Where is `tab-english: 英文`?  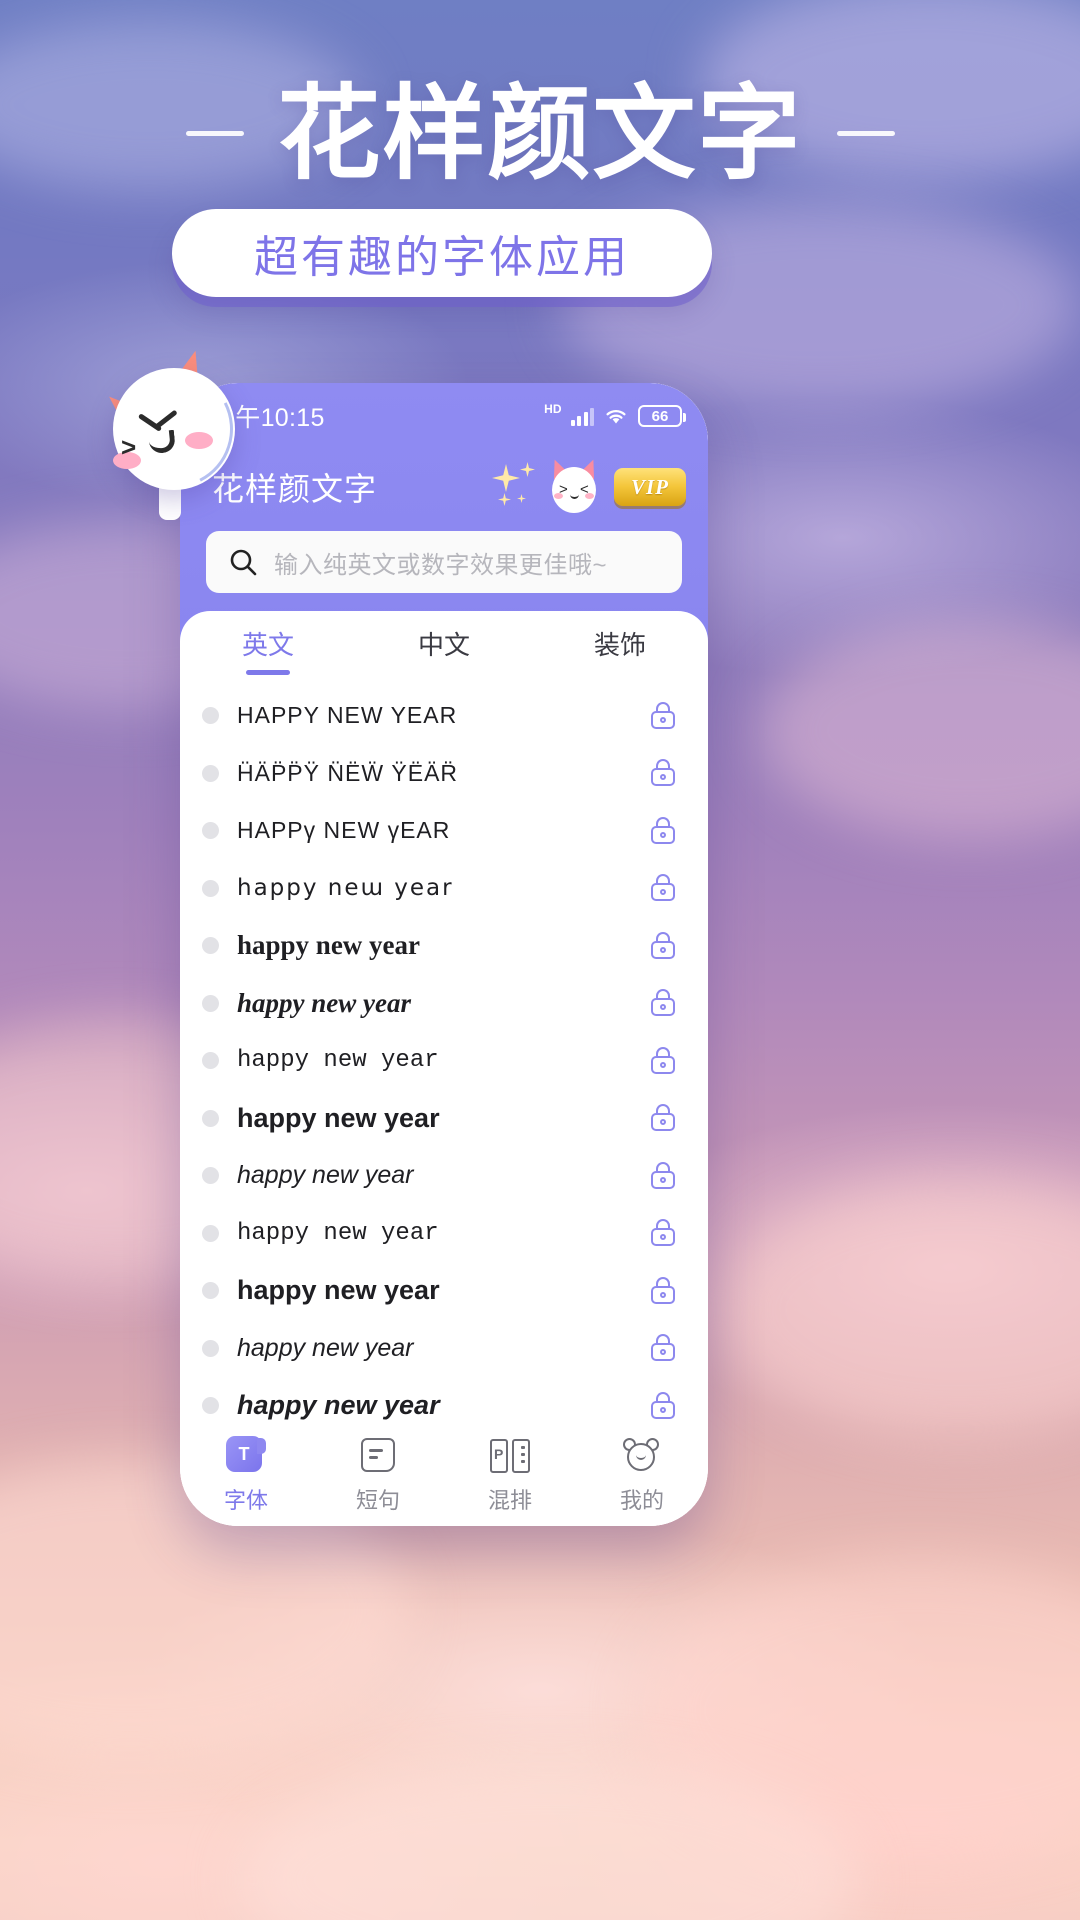 tab-english: 英文 is located at coordinates (268, 650).